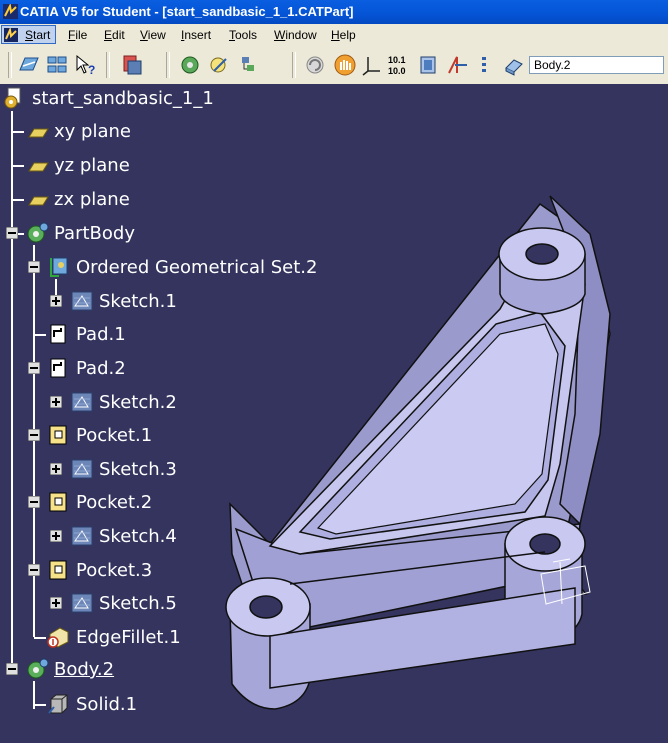 The height and width of the screenshot is (743, 668). Describe the element at coordinates (196, 35) in the screenshot. I see `menu-insert: Insert` at that location.